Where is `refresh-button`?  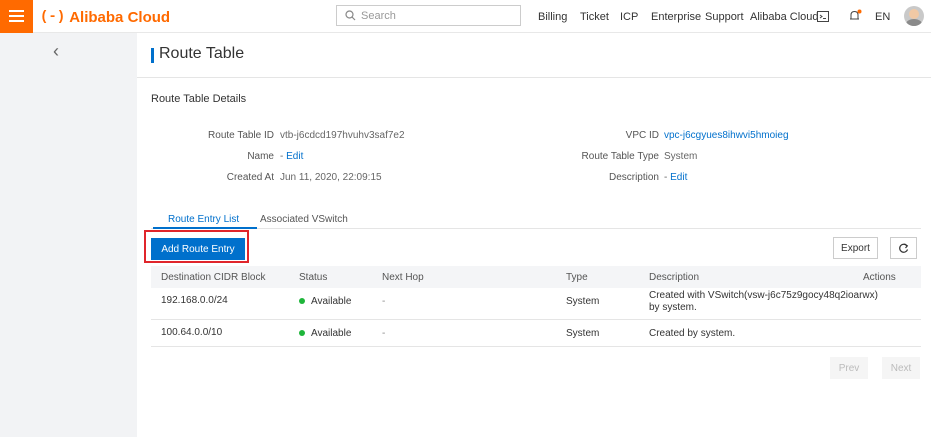 refresh-button is located at coordinates (903, 248).